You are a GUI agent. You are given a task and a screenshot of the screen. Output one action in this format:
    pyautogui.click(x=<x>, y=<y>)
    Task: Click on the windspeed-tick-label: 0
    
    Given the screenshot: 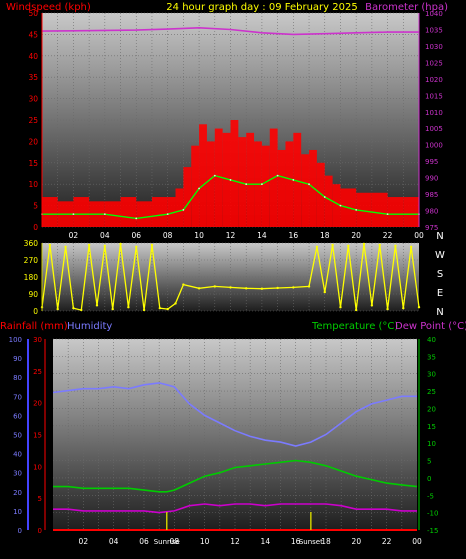 What is the action you would take?
    pyautogui.click(x=35, y=227)
    